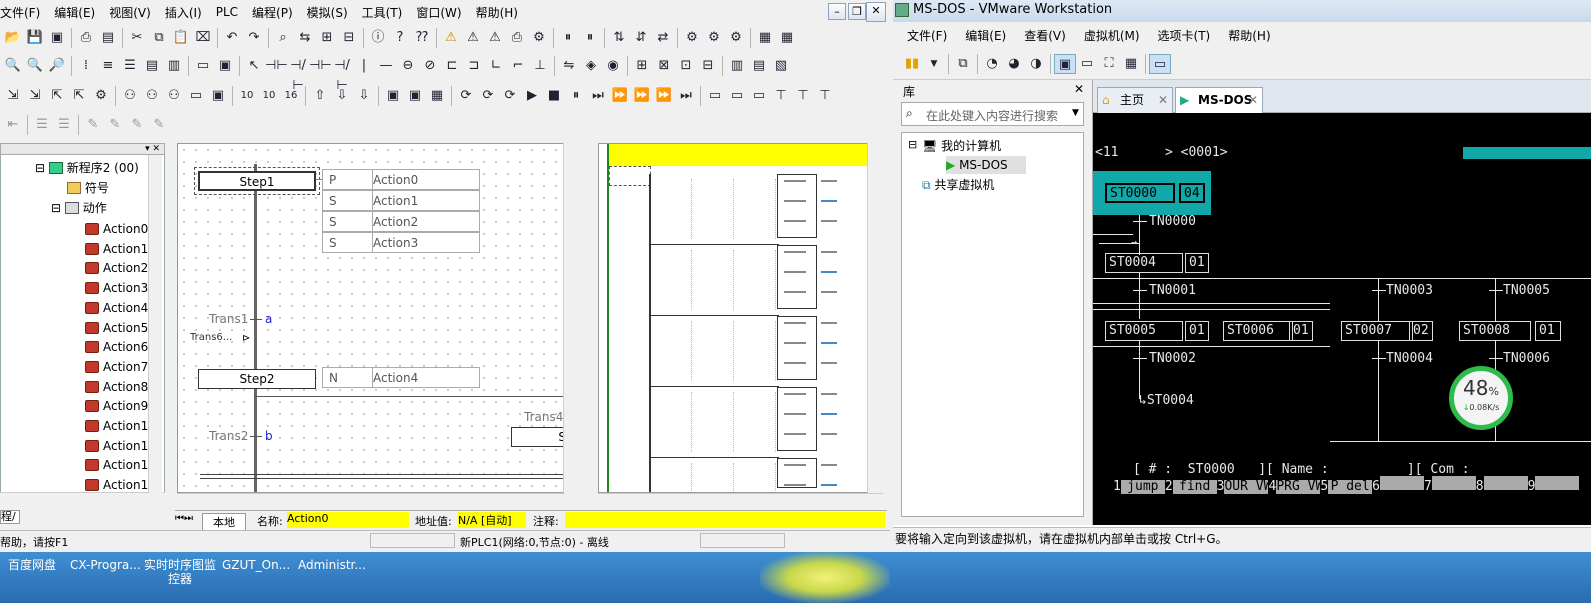  Describe the element at coordinates (364, 96) in the screenshot. I see `download2-icon: ⇩` at that location.